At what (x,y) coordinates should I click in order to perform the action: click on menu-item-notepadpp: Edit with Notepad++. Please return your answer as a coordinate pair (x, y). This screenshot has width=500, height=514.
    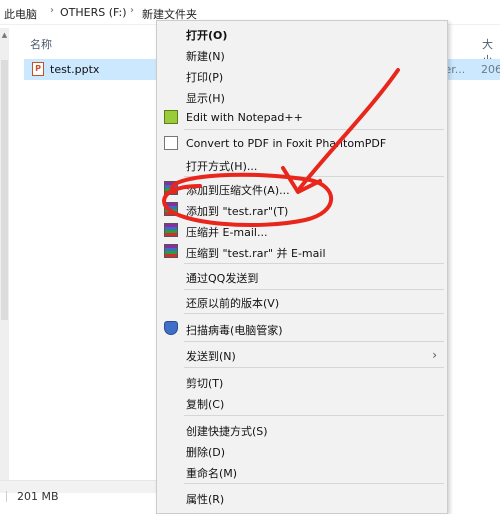
    Looking at the image, I should click on (302, 117).